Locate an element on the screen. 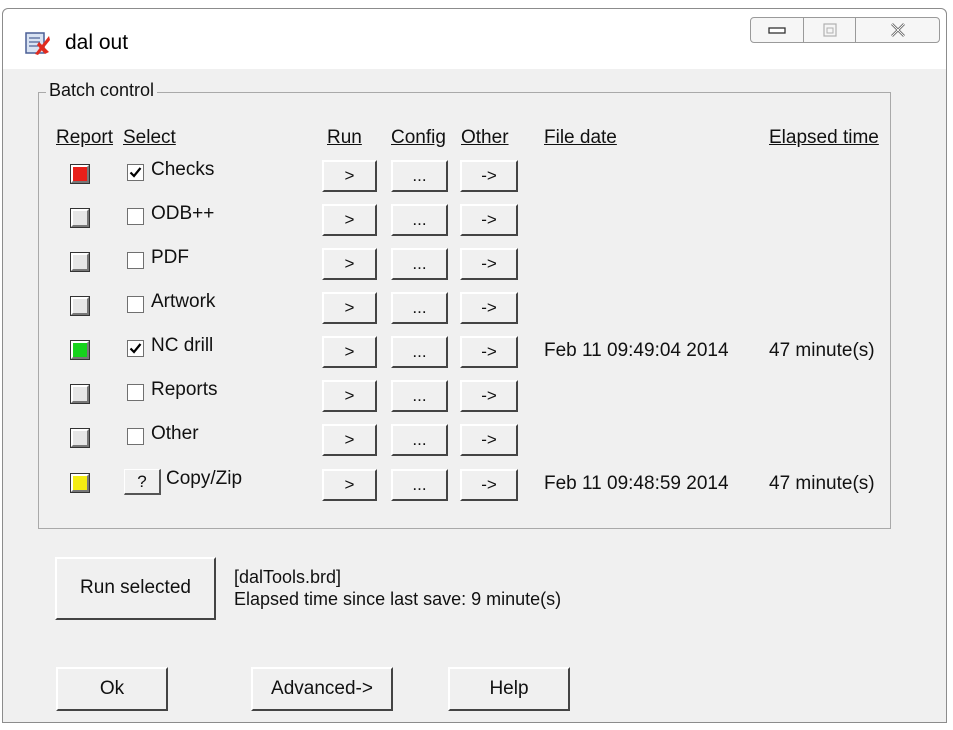 Image resolution: width=953 pixels, height=730 pixels. option-label: NC drill is located at coordinates (182, 345).